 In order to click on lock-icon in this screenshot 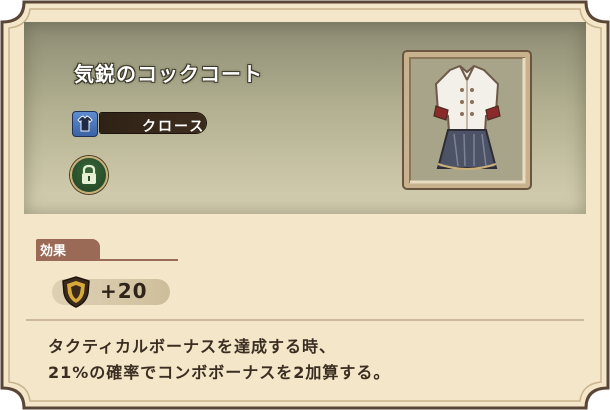, I will do `click(89, 175)`.